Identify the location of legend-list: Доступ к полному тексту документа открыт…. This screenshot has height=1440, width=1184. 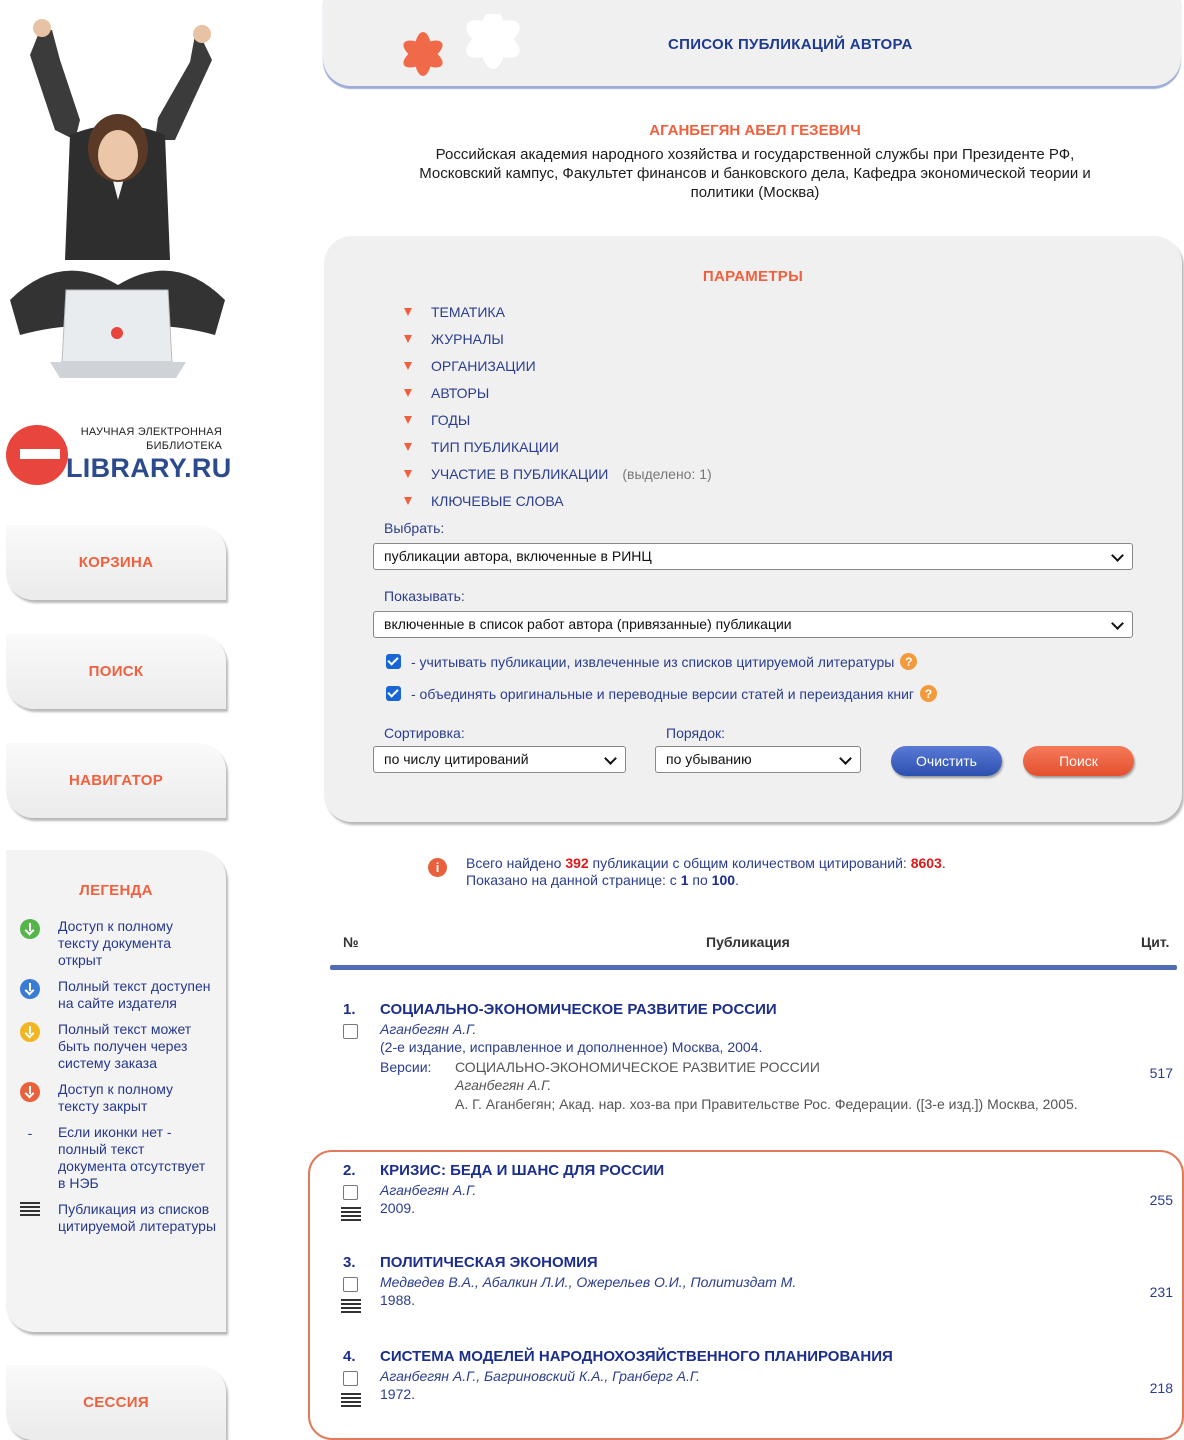
(118, 1081).